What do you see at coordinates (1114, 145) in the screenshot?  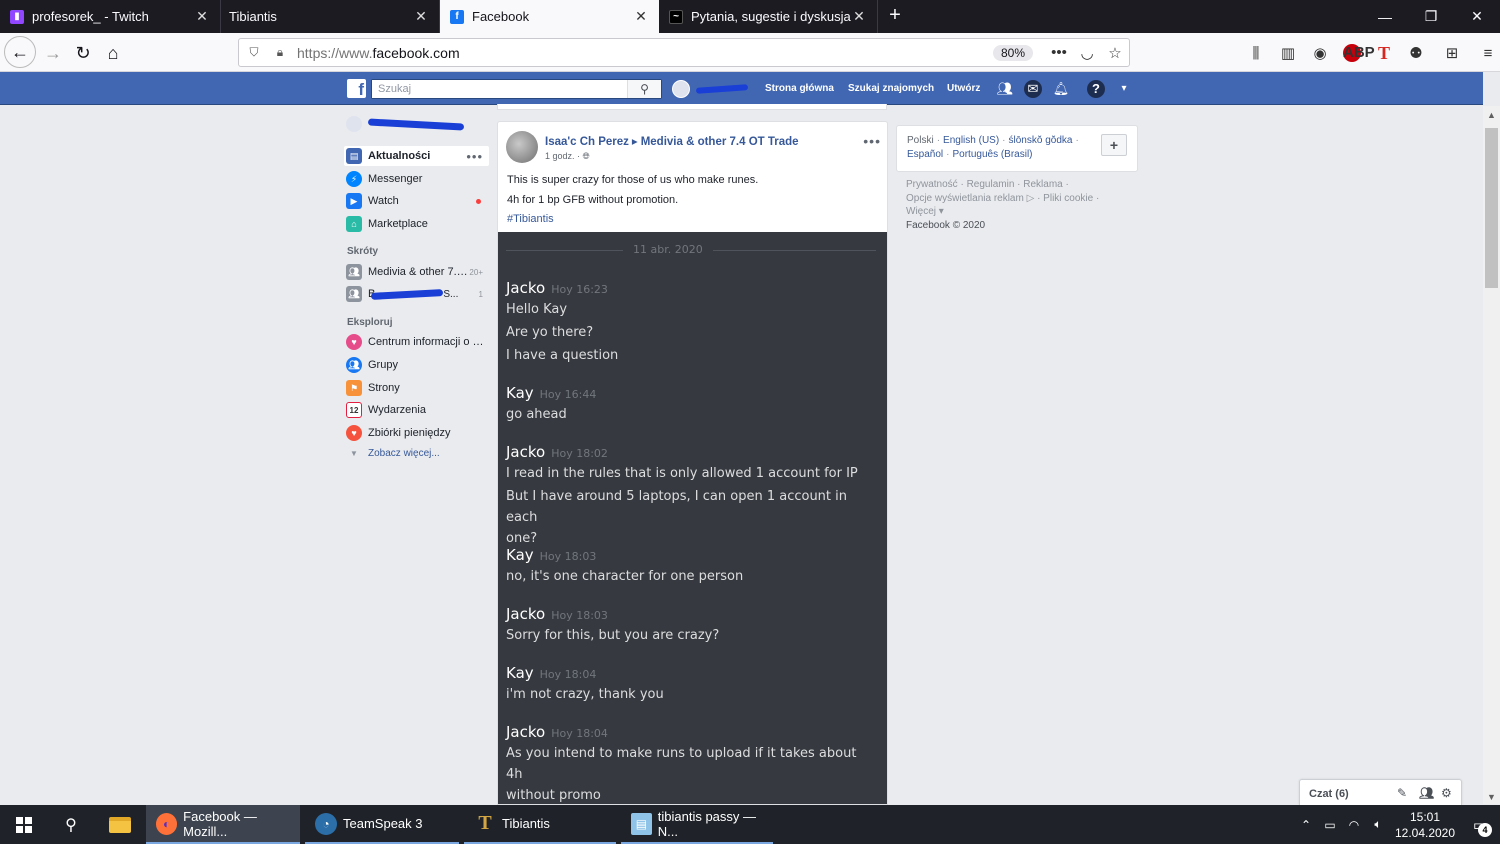 I see `add-language-plus-icon: +` at bounding box center [1114, 145].